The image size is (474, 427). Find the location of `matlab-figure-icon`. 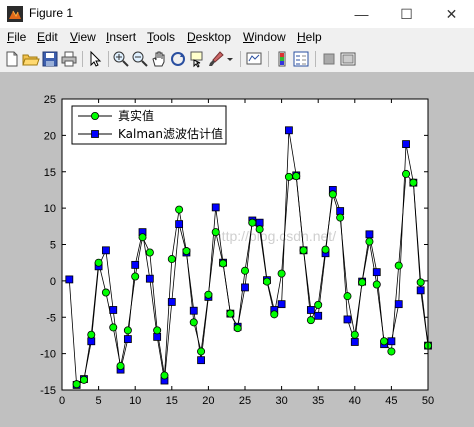

matlab-figure-icon is located at coordinates (15, 14).